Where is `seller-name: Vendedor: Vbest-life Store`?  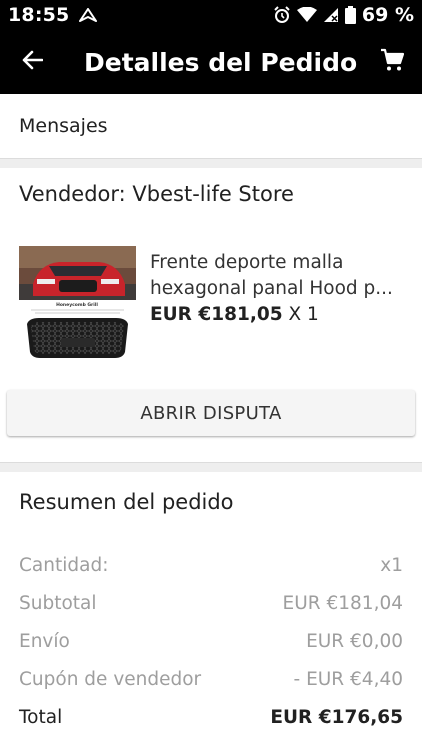
seller-name: Vendedor: Vbest-life Store is located at coordinates (156, 194).